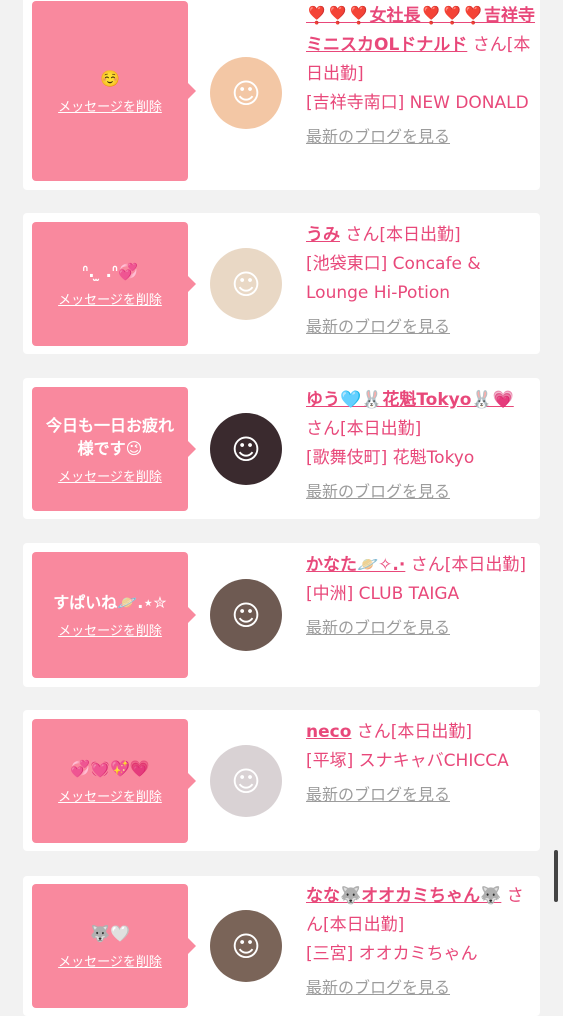  Describe the element at coordinates (114, 284) in the screenshot. I see `message-bubble: ᐢ. ̫ .ᐢ💞 メッセージを削除` at that location.